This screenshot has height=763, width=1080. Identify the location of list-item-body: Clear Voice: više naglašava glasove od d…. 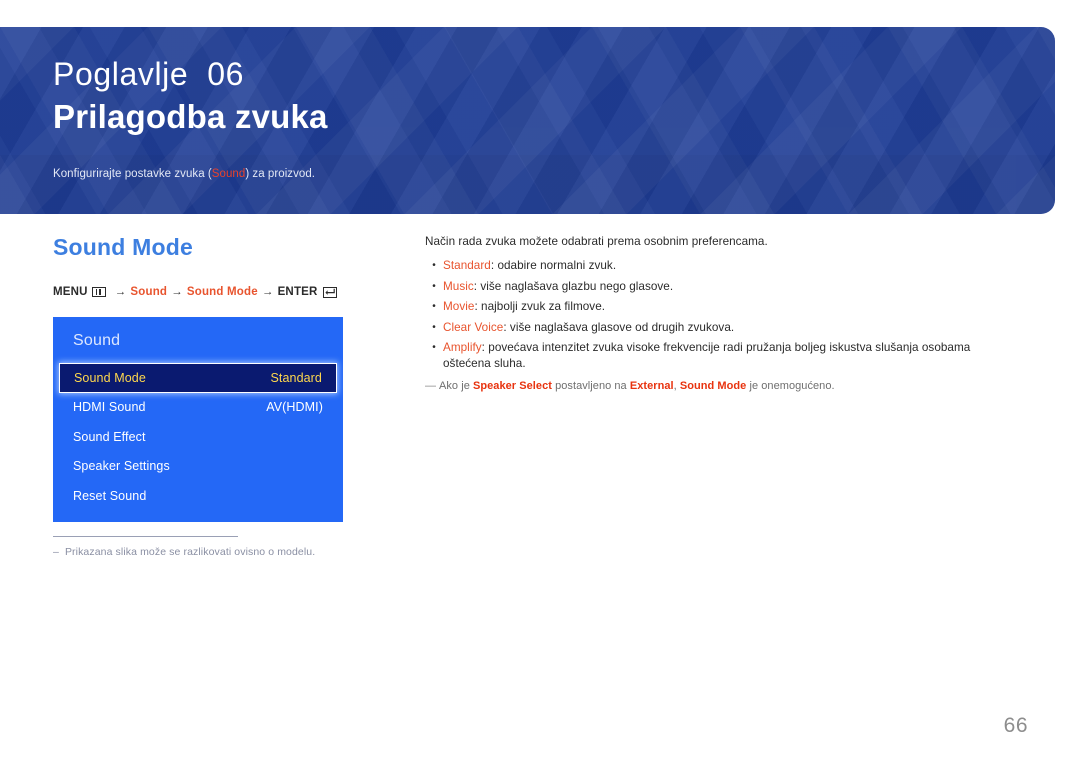
(721, 328).